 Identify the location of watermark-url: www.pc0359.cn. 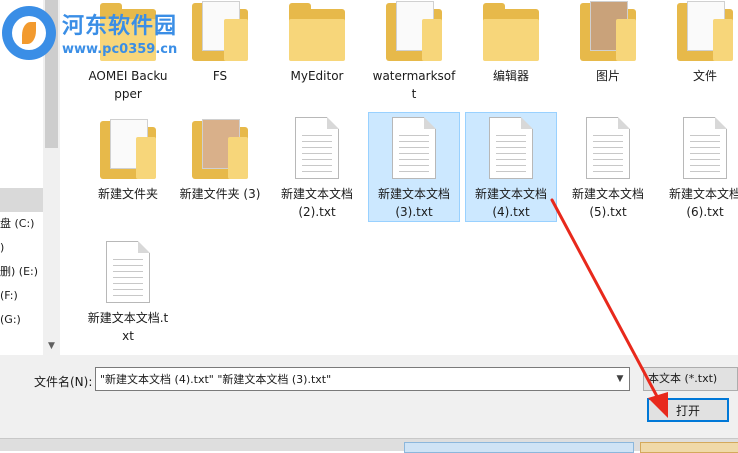
(120, 49).